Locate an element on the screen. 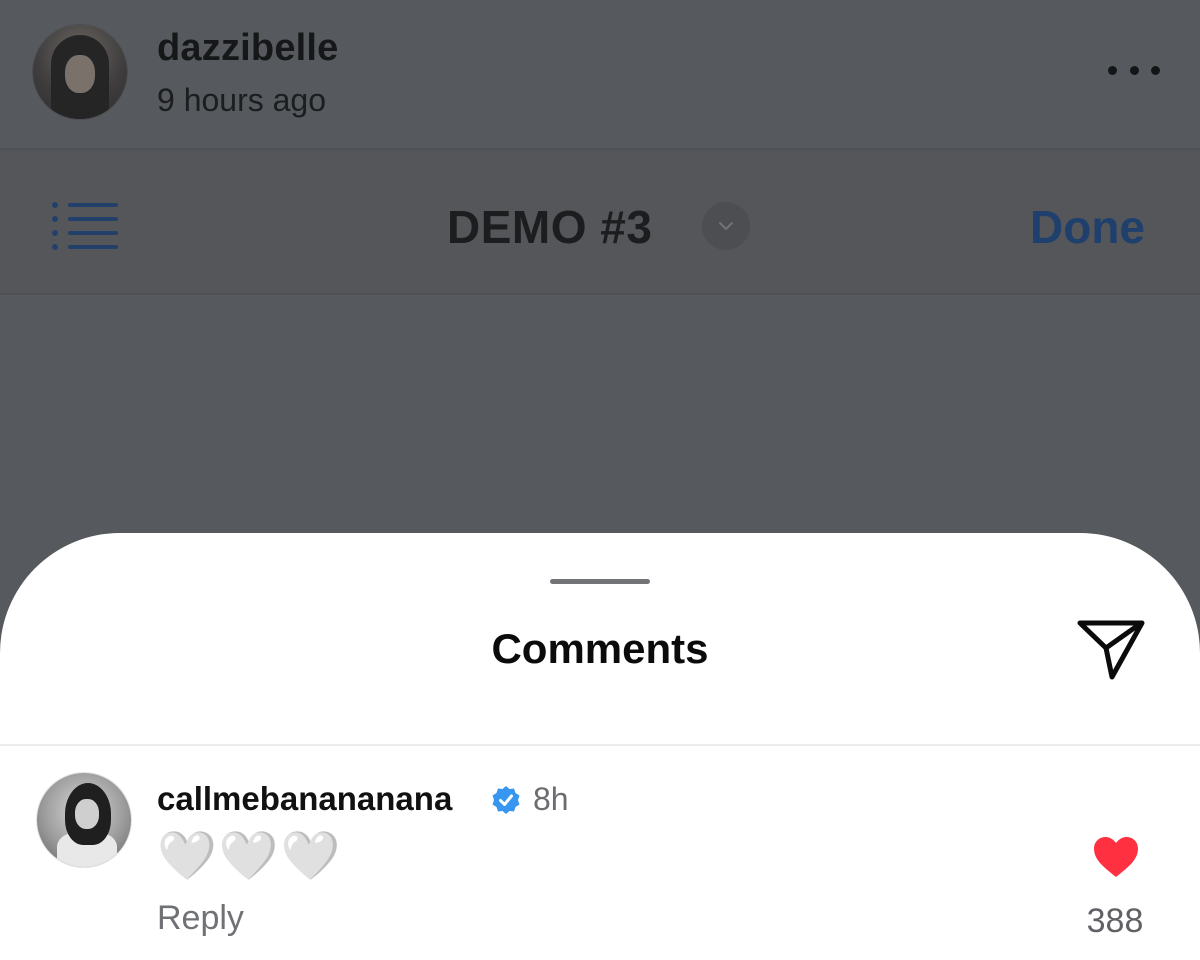 The height and width of the screenshot is (960, 1200). heart-filled-icon is located at coordinates (1116, 857).